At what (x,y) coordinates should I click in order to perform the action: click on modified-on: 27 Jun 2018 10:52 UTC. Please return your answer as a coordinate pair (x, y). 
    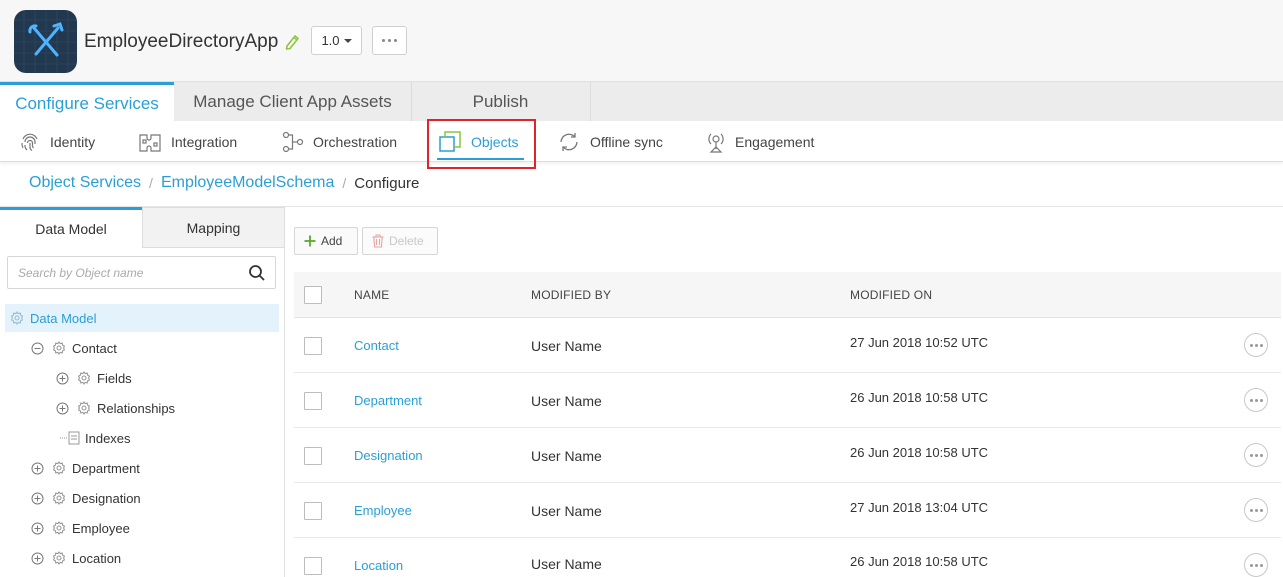
    Looking at the image, I should click on (919, 342).